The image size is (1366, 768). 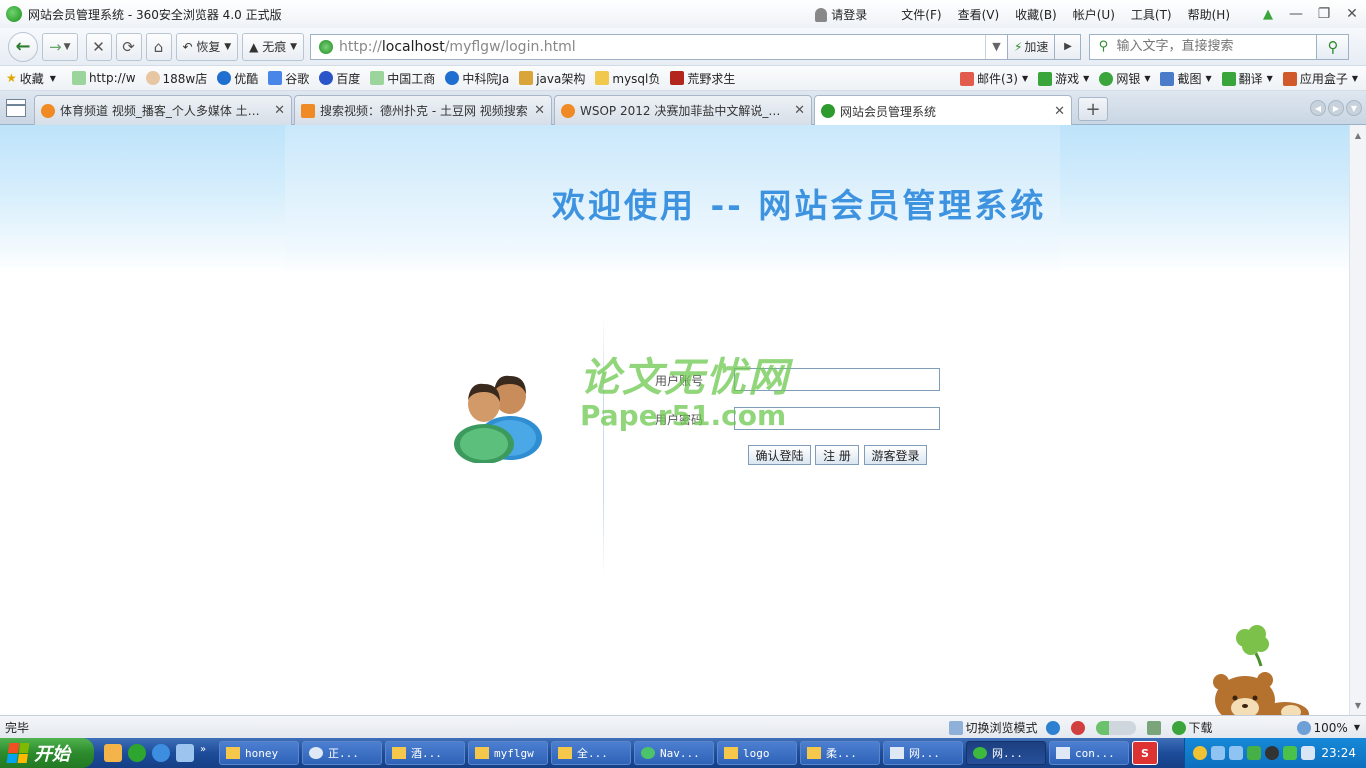 I want to click on tab-wsop: WSOP 2012 决赛加菲盐中文解说_视频 ✕, so click(x=683, y=110).